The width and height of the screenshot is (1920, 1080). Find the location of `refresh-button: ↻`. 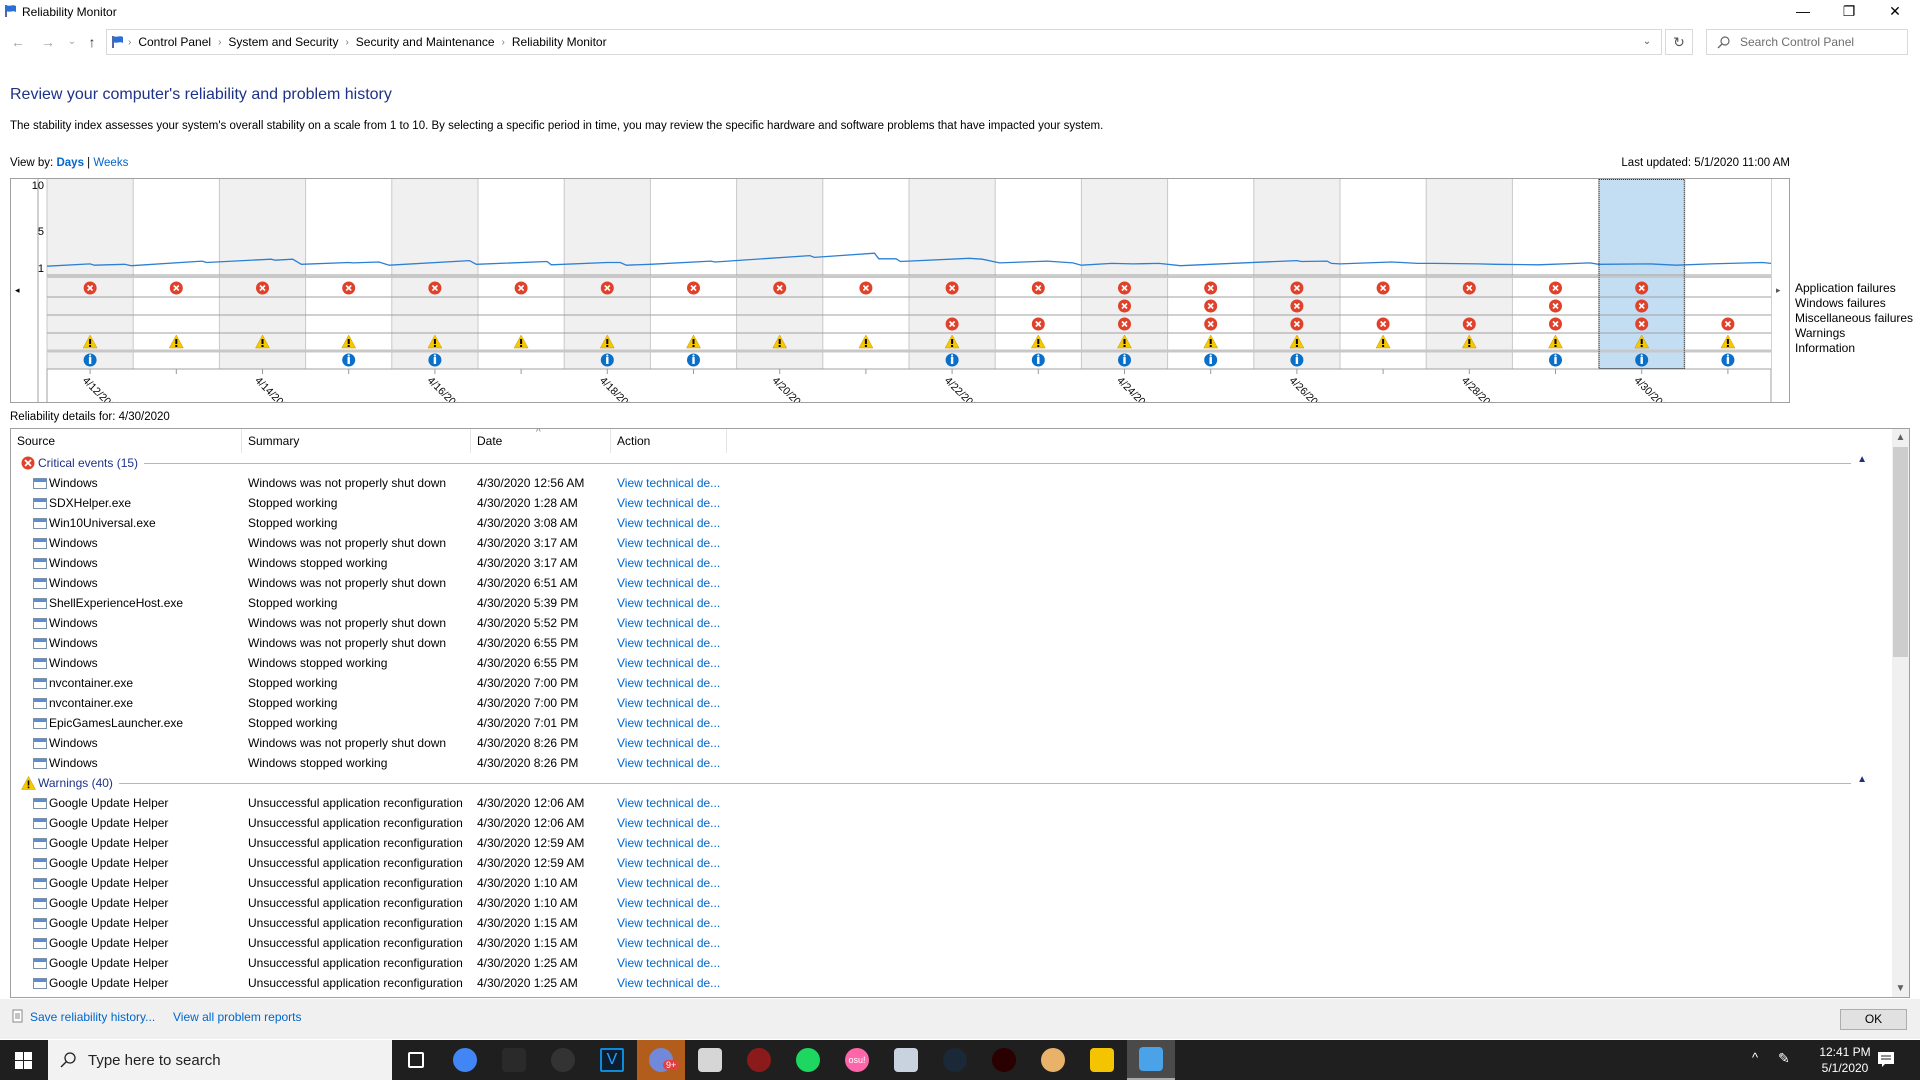

refresh-button: ↻ is located at coordinates (1679, 42).